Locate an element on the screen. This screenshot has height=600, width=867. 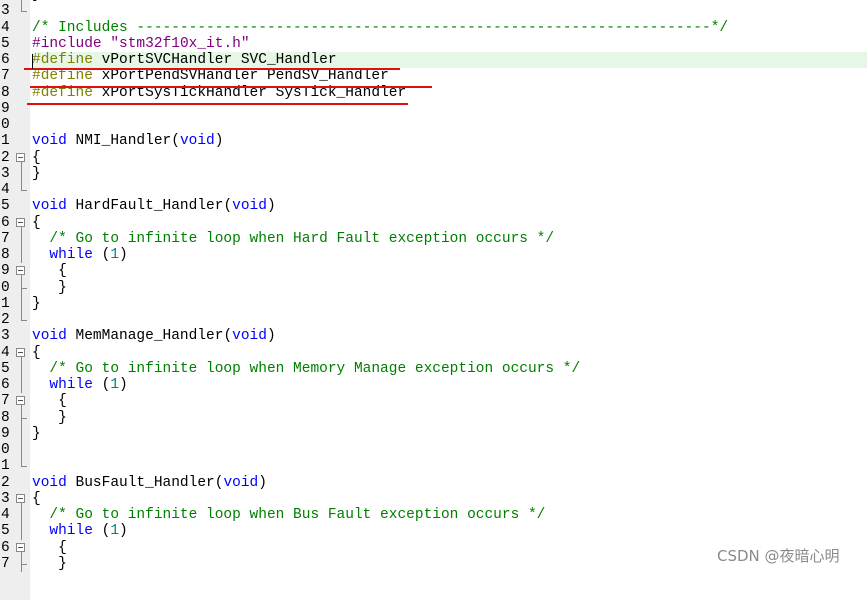
code-line: 1 void NMI_Handler(void) is located at coordinates (433, 141).